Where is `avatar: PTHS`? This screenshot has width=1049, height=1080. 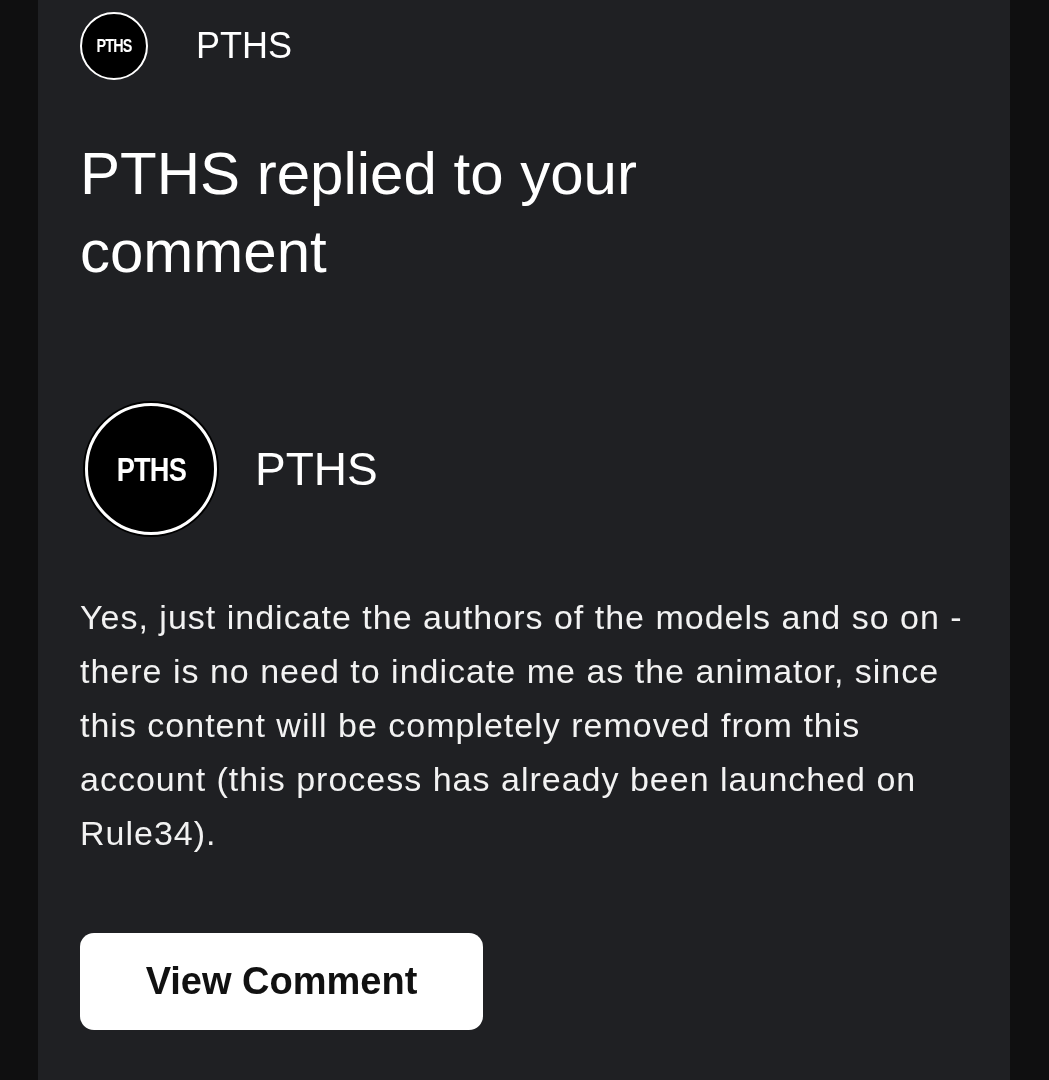
avatar: PTHS is located at coordinates (151, 469).